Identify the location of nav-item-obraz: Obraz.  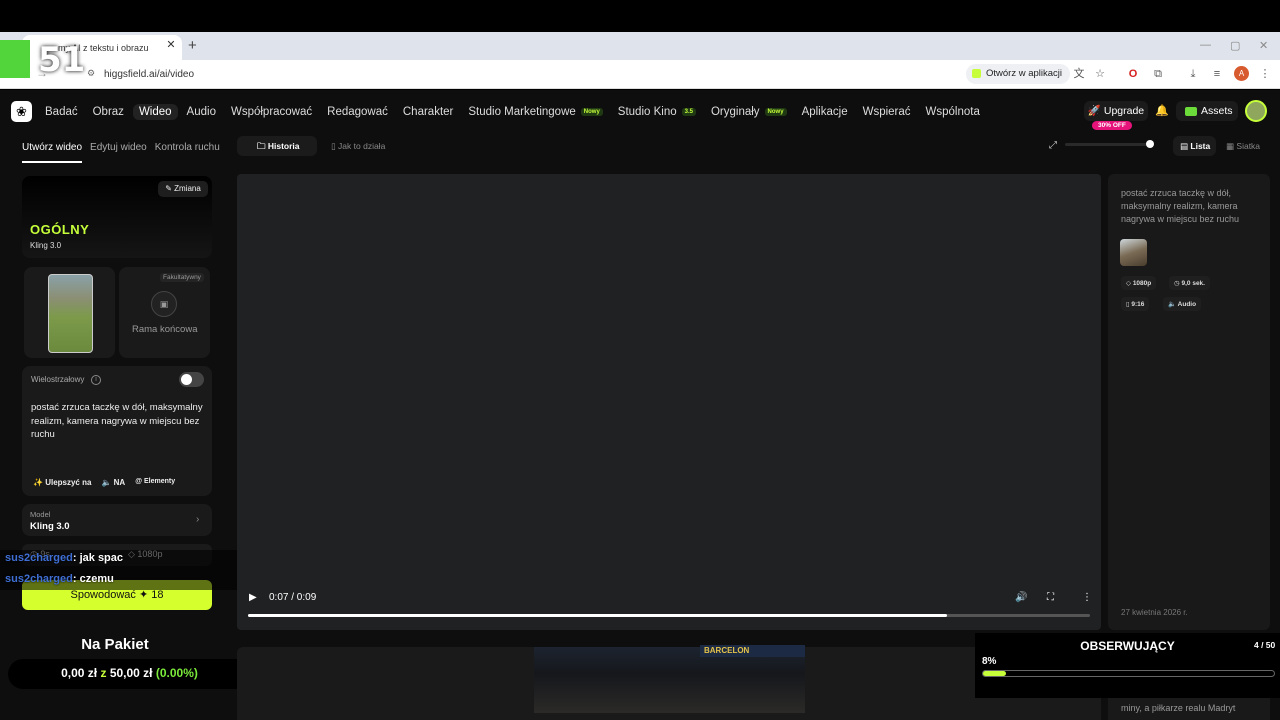
(108, 112).